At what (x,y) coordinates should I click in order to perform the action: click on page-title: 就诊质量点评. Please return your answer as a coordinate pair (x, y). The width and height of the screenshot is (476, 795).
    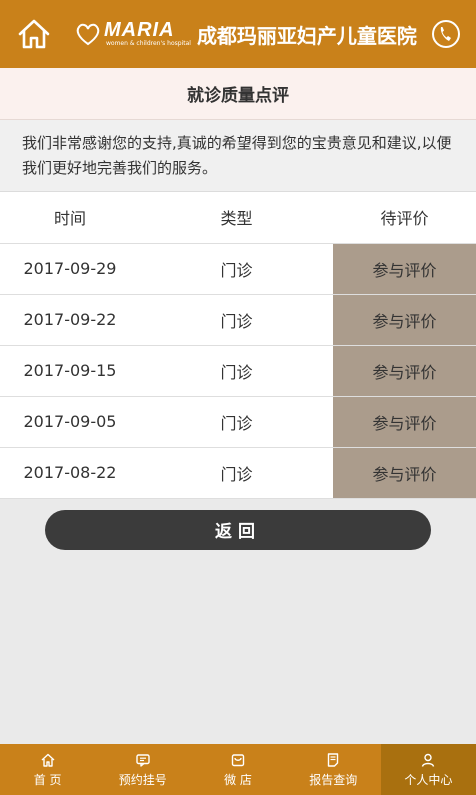
    Looking at the image, I should click on (238, 94).